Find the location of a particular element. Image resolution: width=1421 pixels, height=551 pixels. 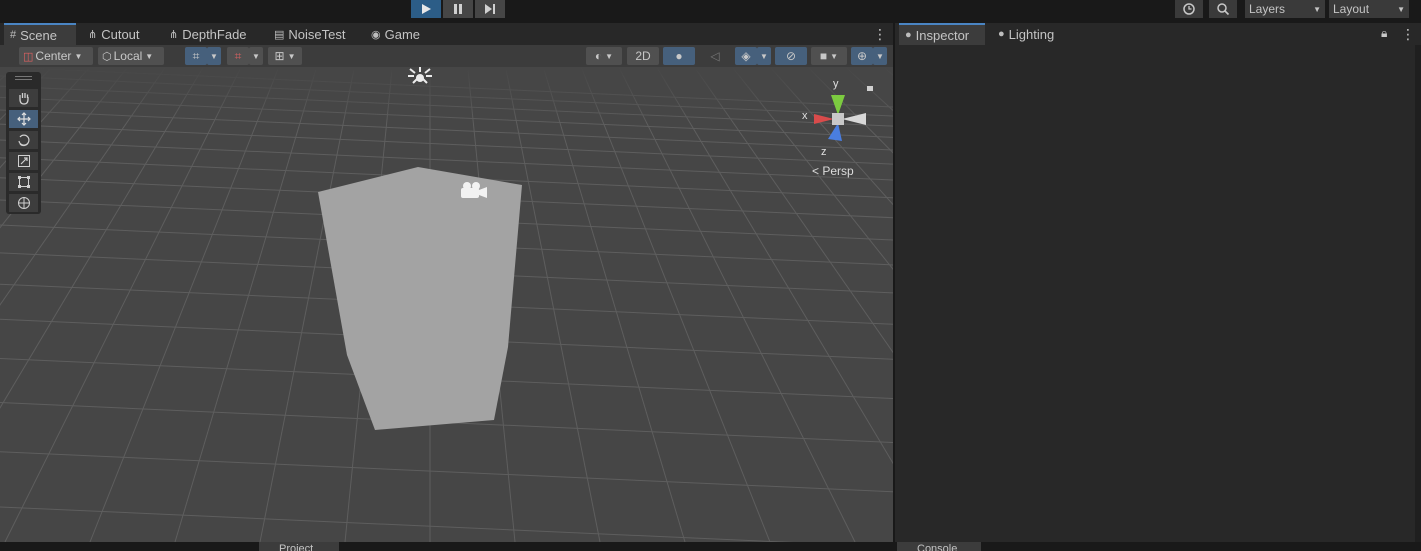

history-icon is located at coordinates (1189, 9).